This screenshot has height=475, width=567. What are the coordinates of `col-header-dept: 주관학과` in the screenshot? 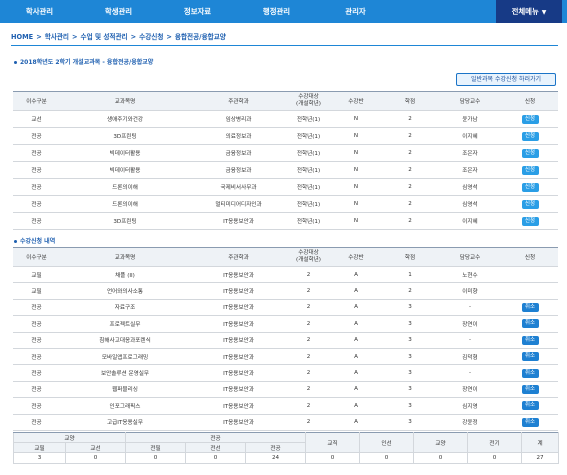 It's located at (238, 257).